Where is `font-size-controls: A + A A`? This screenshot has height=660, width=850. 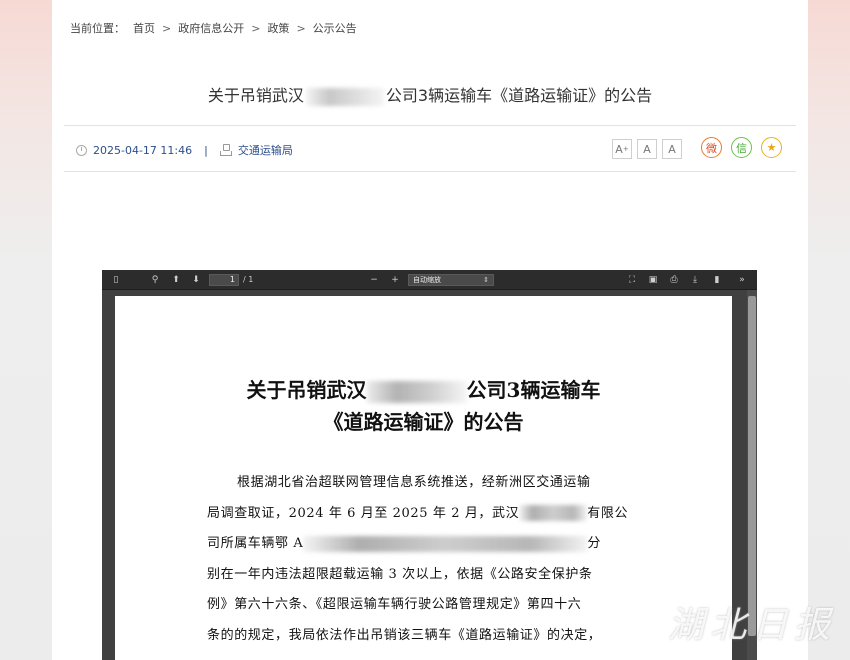 font-size-controls: A + A A is located at coordinates (647, 149).